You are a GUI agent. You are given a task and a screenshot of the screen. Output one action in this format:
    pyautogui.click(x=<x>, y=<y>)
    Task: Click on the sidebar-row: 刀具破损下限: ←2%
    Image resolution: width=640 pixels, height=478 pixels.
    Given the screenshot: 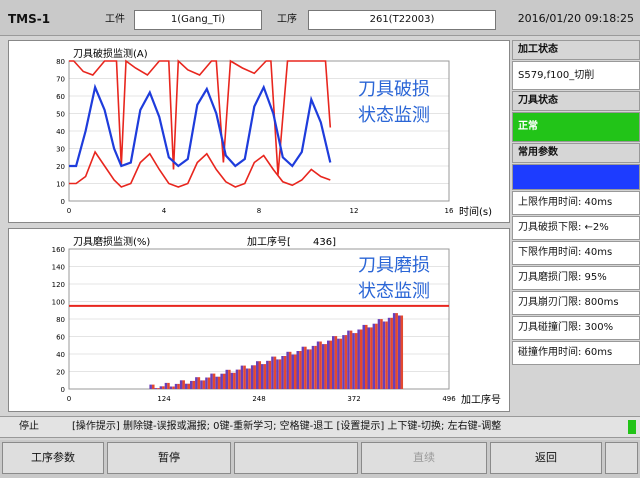 What is the action you would take?
    pyautogui.click(x=576, y=228)
    